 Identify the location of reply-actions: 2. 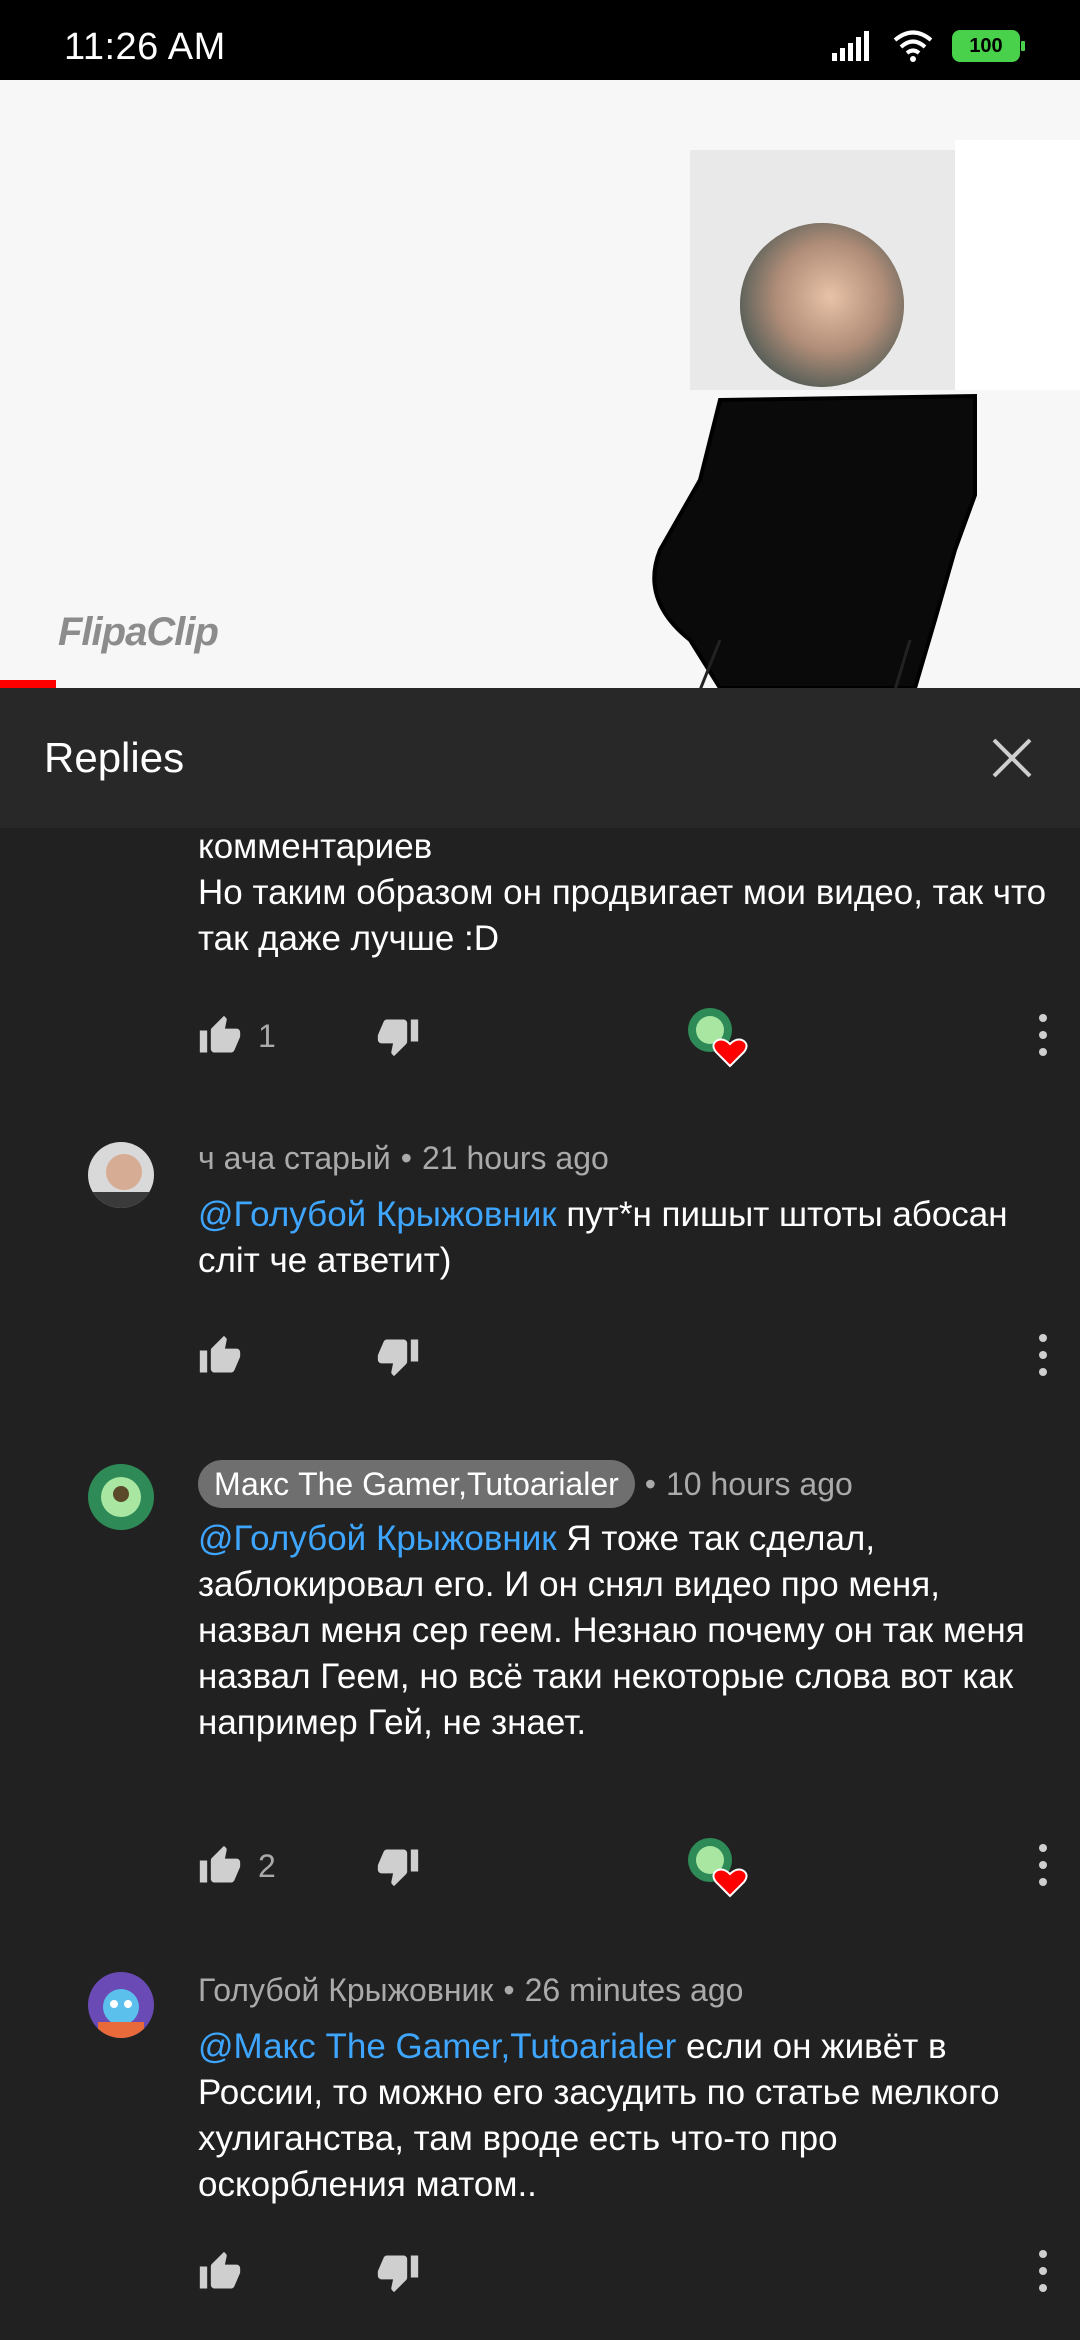
(628, 1866).